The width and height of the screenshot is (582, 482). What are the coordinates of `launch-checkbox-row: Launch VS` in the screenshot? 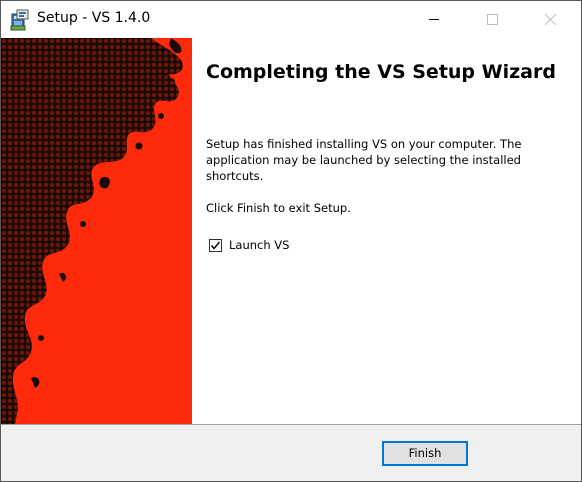 It's located at (249, 245).